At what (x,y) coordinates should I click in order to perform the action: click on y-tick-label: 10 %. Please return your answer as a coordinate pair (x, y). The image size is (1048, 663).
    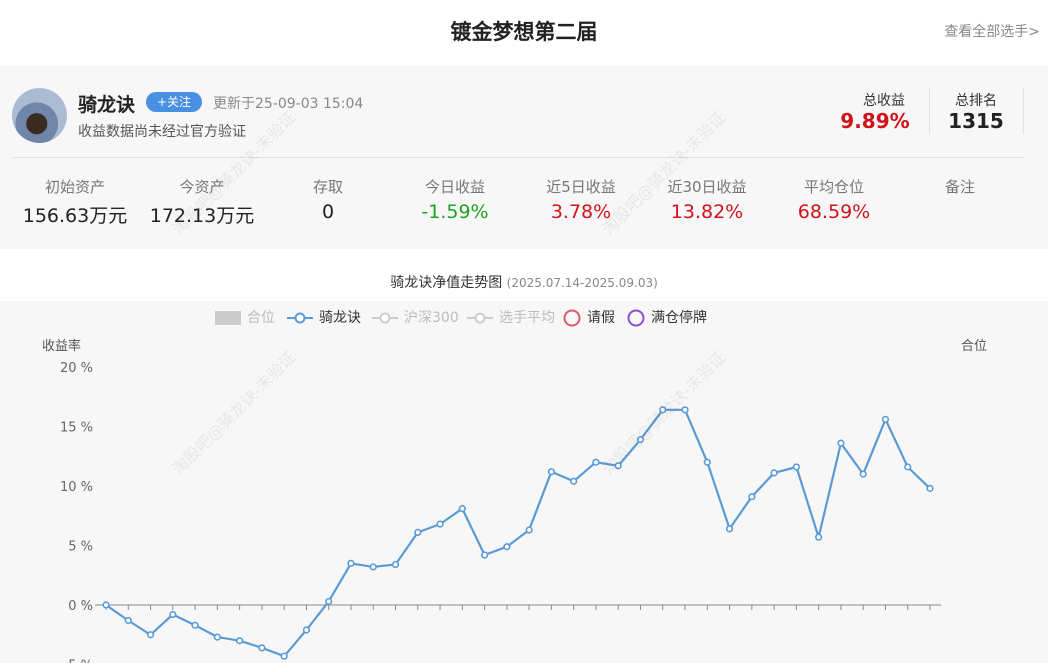
    Looking at the image, I should click on (76, 487).